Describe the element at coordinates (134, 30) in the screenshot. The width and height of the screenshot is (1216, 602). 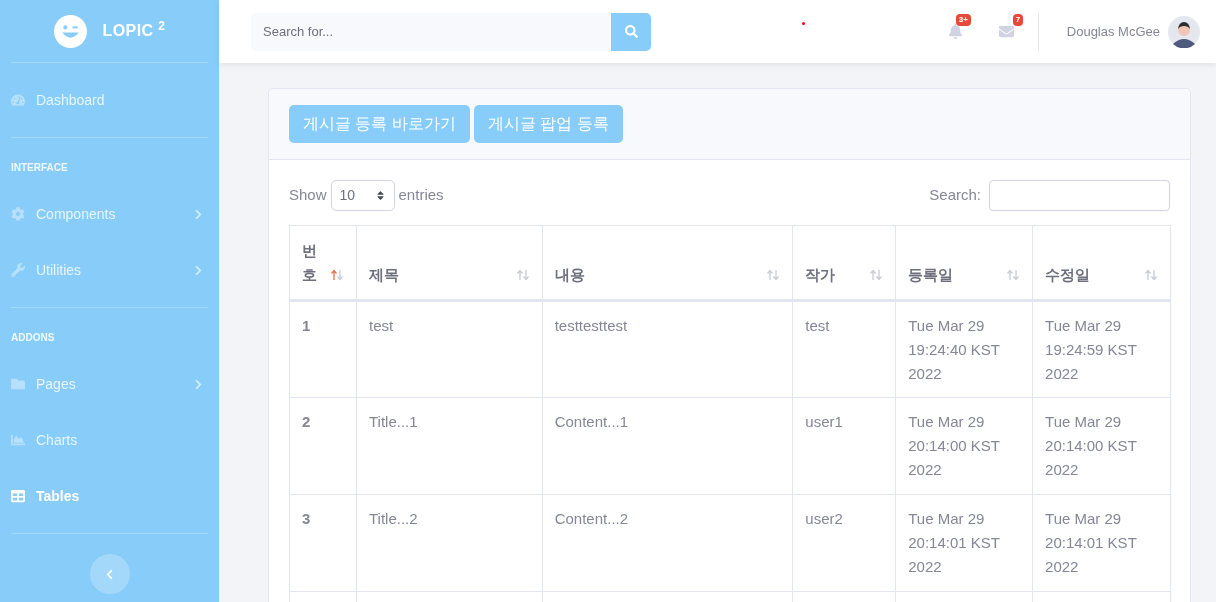
I see `brand-name: LOPIC $^{2}$` at that location.